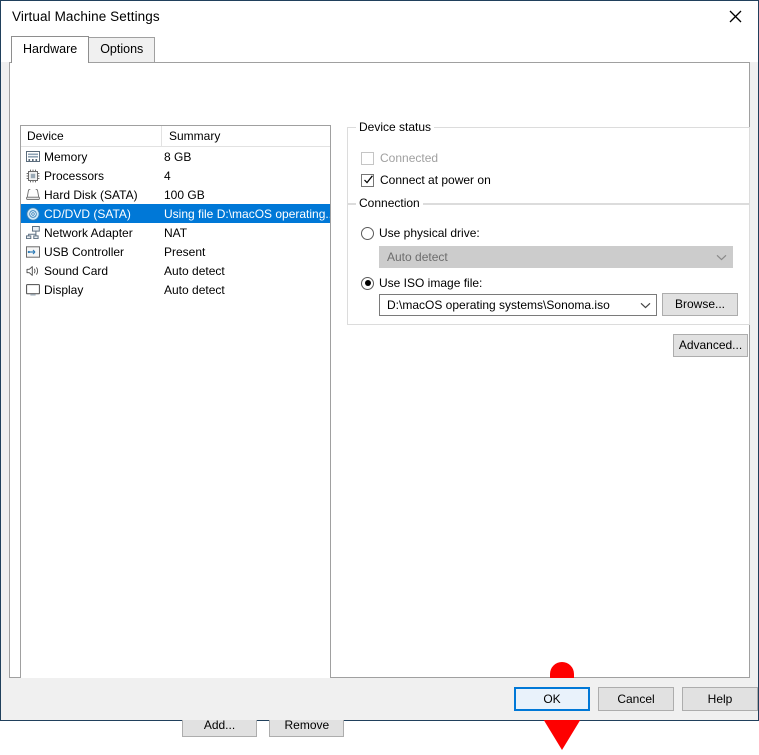 This screenshot has height=755, width=759. I want to click on title-bar: Virtual Machine Settings, so click(379, 16).